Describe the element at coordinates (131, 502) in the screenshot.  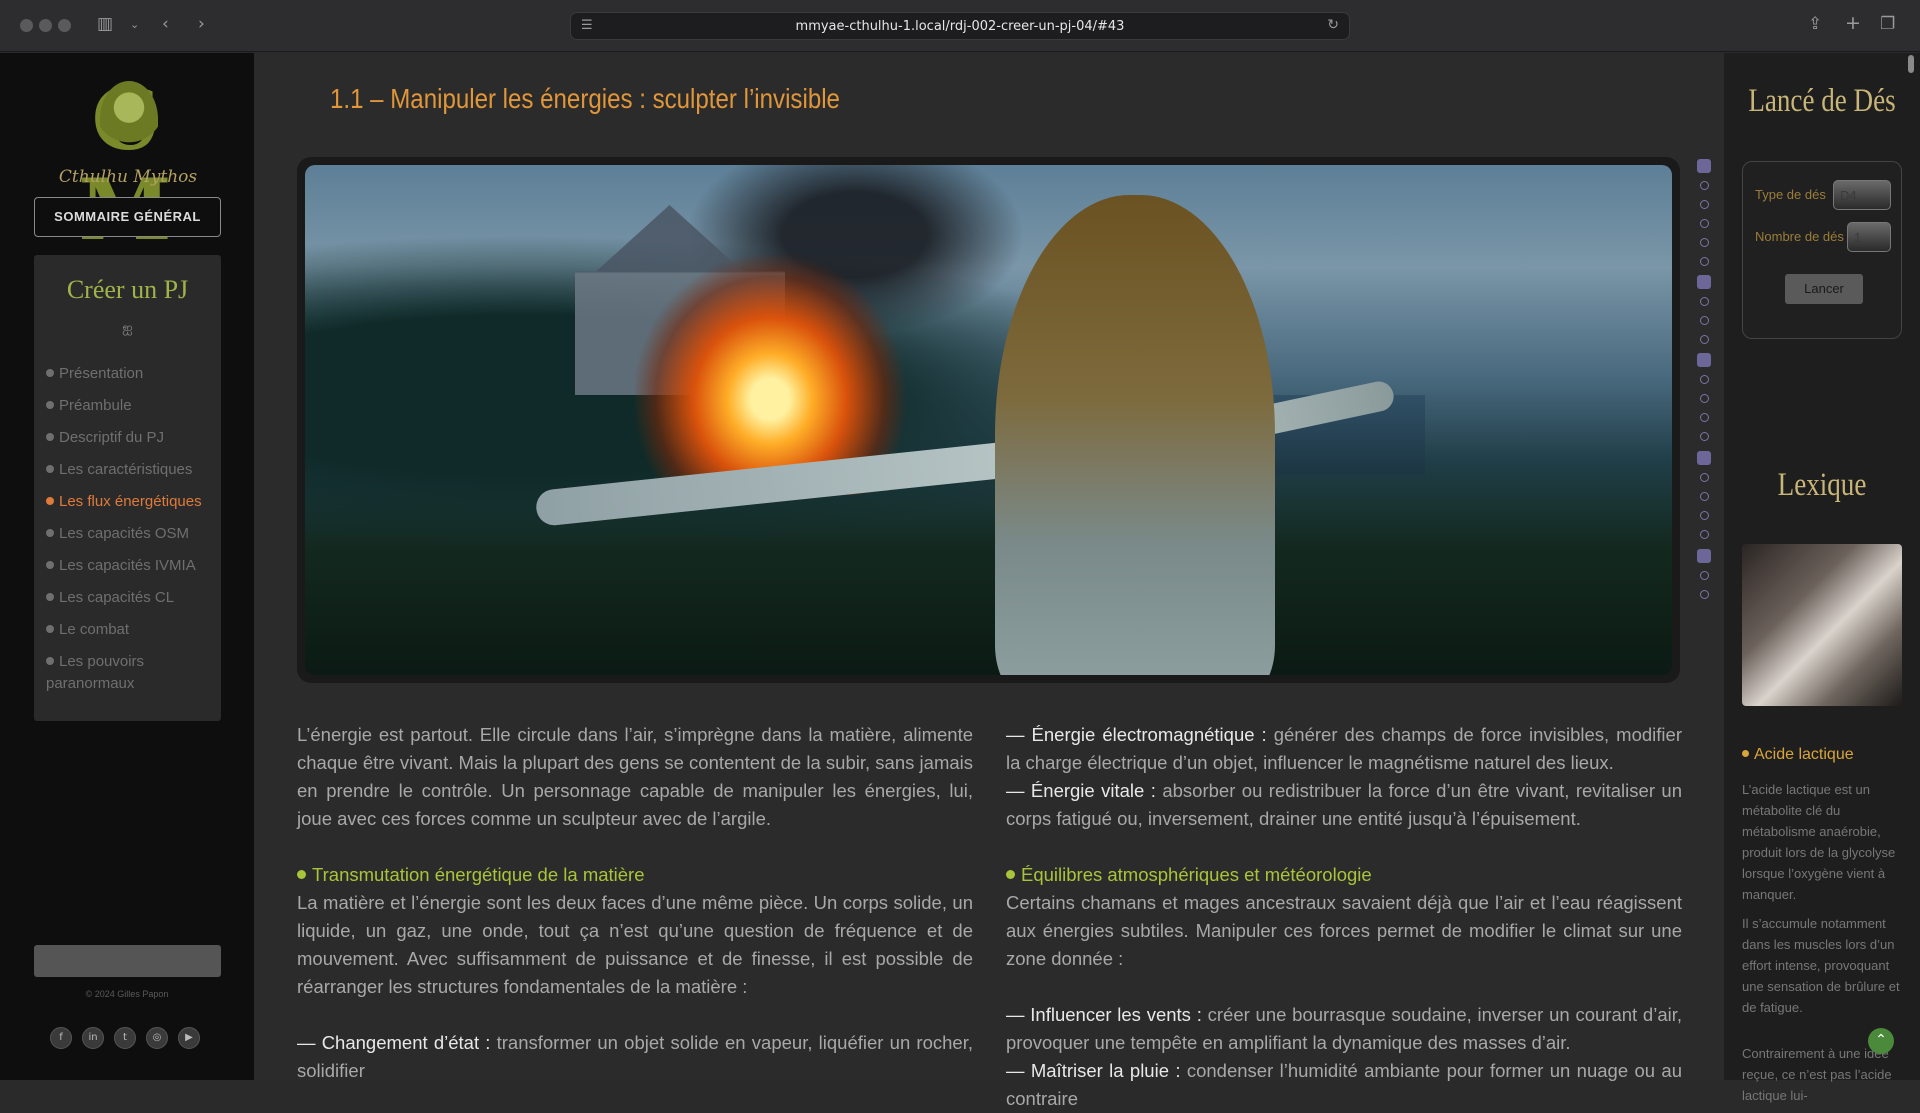
I see `toc-item-flux-energetiques: Les flux énergétiques` at that location.